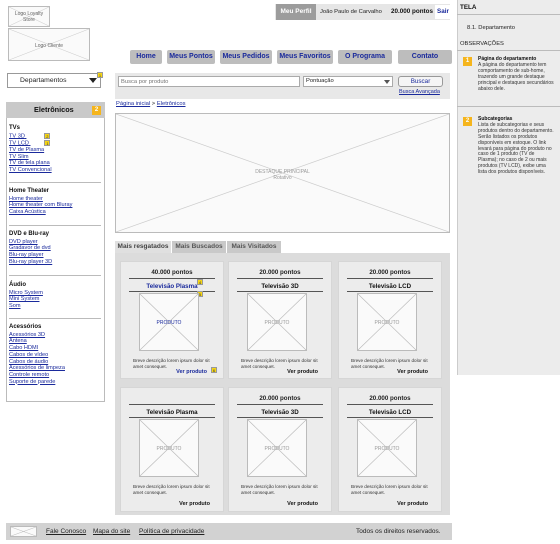 This screenshot has height=544, width=560. Describe the element at coordinates (199, 247) in the screenshot. I see `tab-mais-buscados: Mais Buscados` at that location.